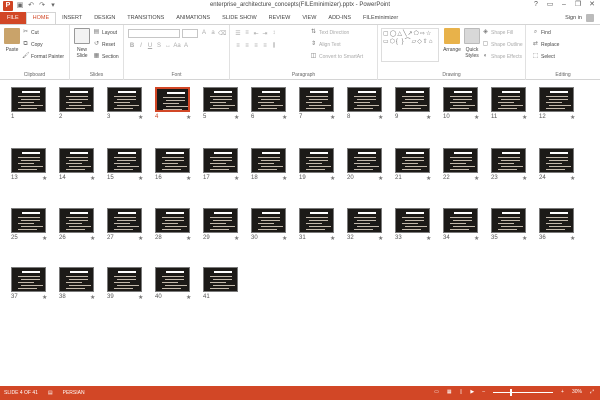  I want to click on new-slide-button: New Slide, so click(82, 43).